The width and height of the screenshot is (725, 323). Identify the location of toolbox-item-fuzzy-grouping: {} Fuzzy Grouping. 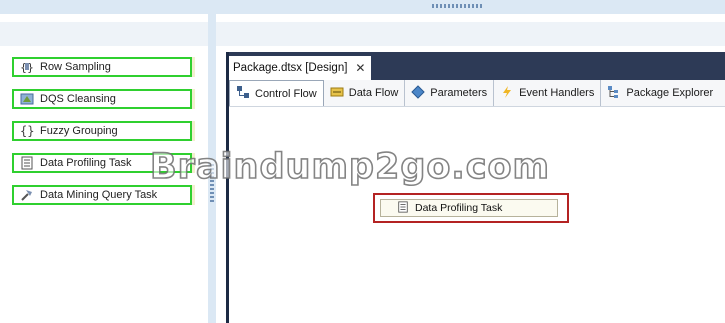
(102, 131).